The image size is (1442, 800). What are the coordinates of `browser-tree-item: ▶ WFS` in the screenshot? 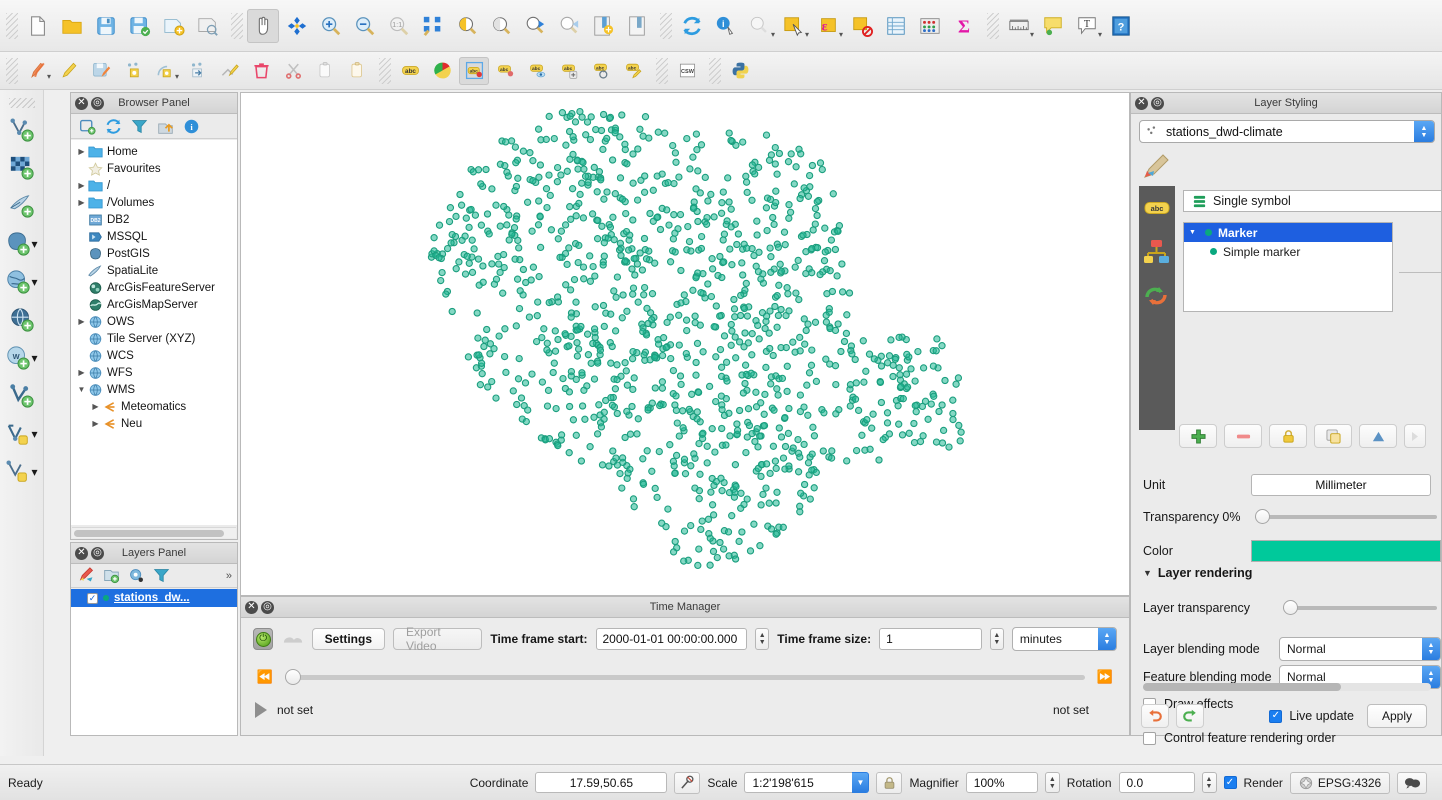 It's located at (154, 372).